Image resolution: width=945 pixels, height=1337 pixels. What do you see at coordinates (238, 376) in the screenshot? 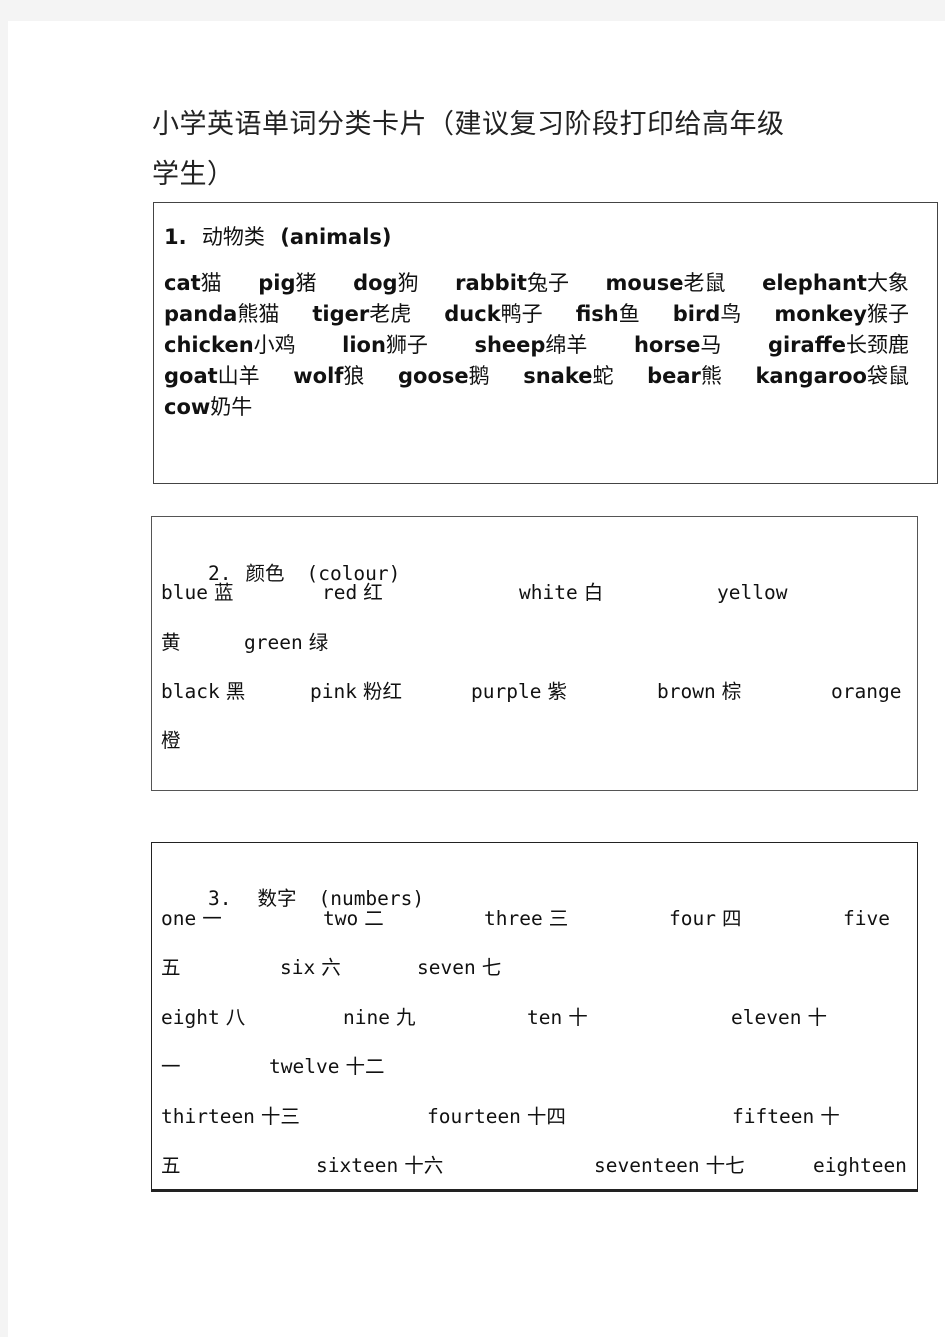
I see `vocab-chinese: 山羊` at bounding box center [238, 376].